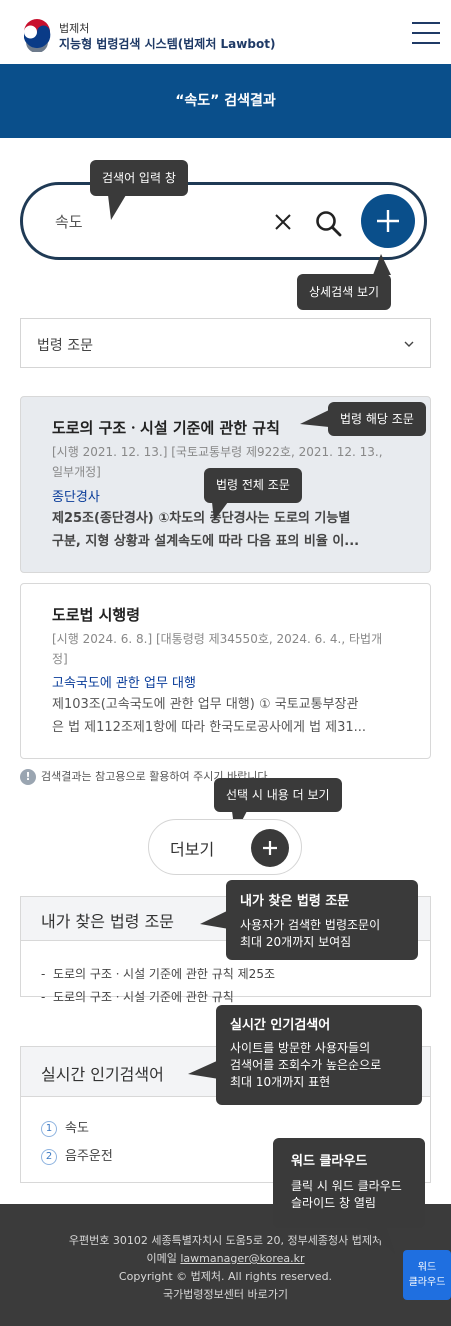 The image size is (451, 1326). I want to click on tooltip-text: 검색어 입력 창, so click(139, 178).